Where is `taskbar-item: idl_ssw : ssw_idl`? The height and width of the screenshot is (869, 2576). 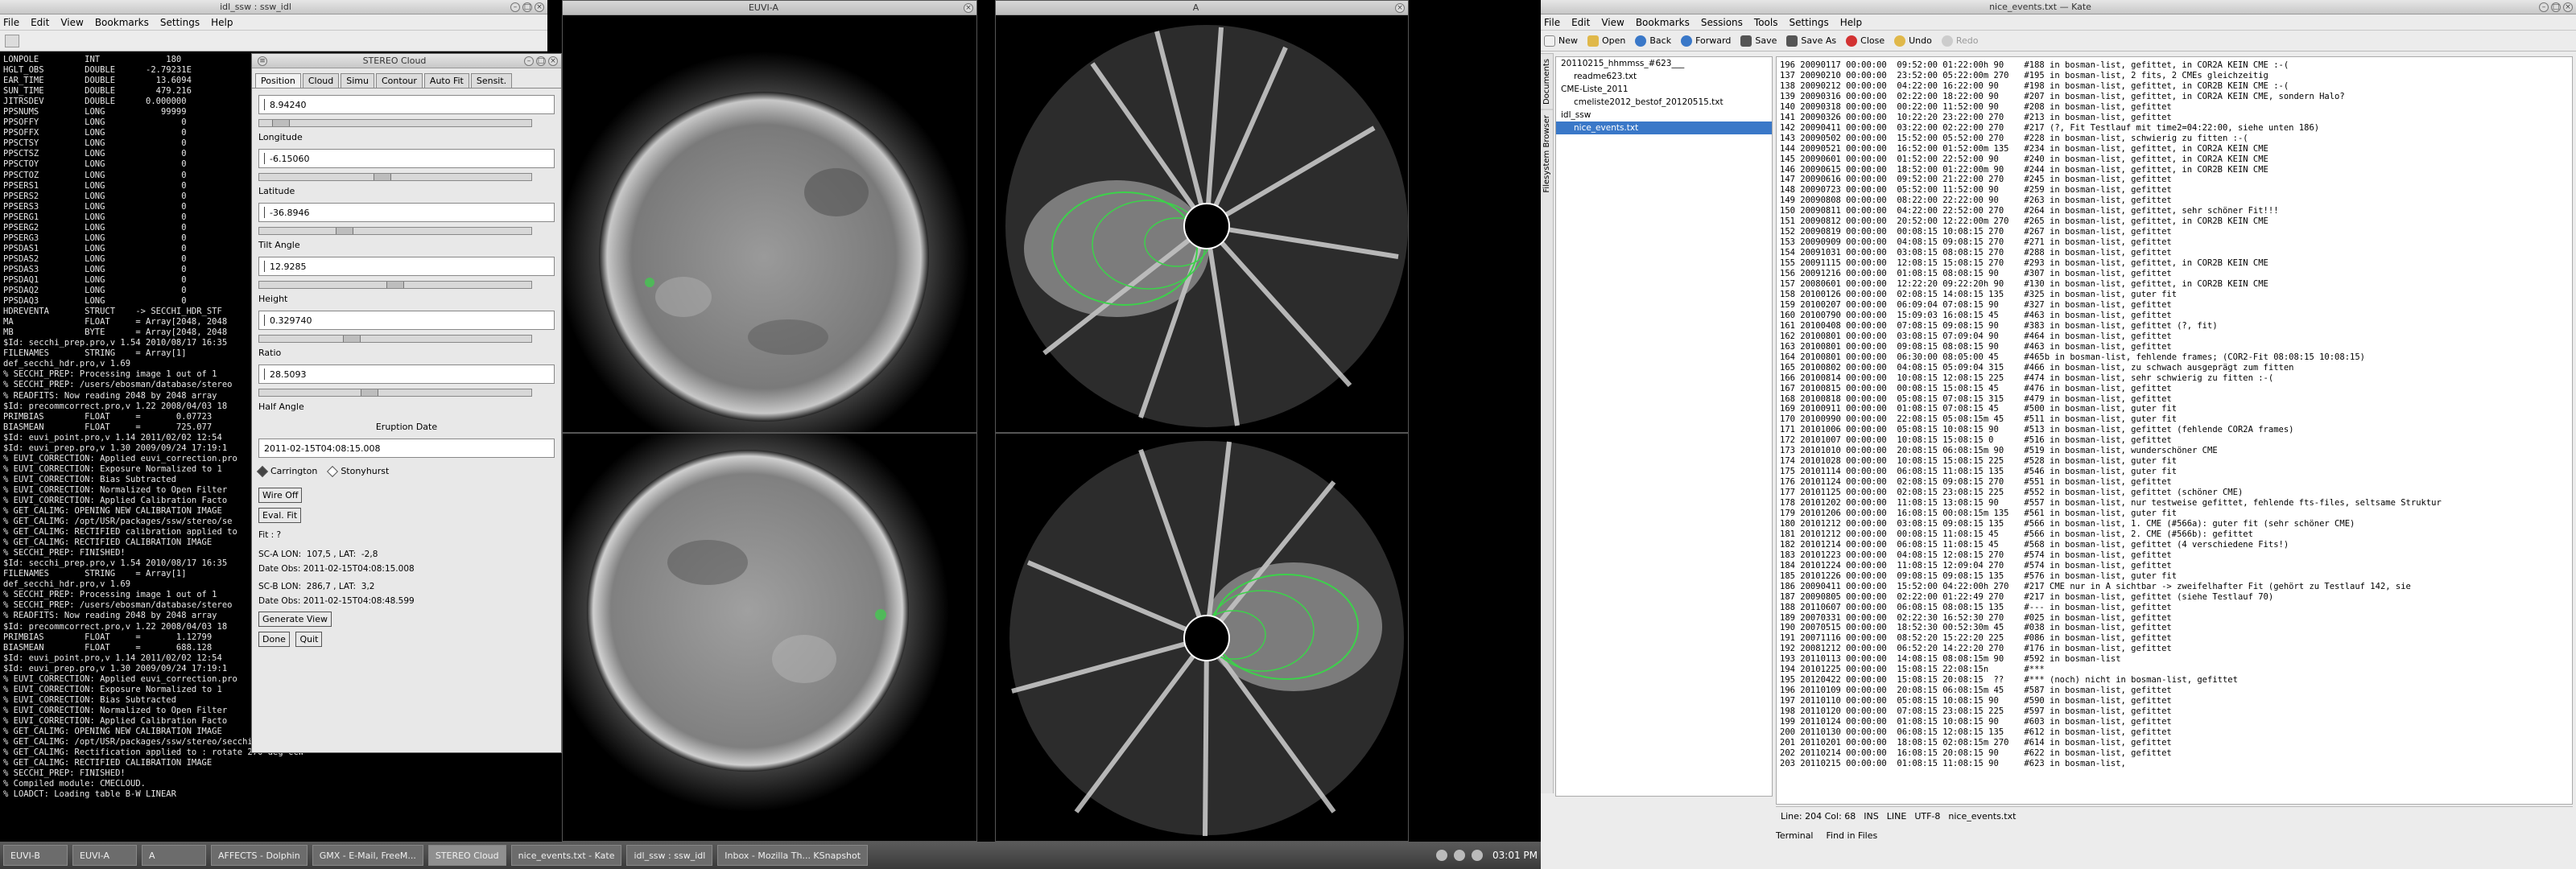 taskbar-item: idl_ssw : ssw_idl is located at coordinates (669, 855).